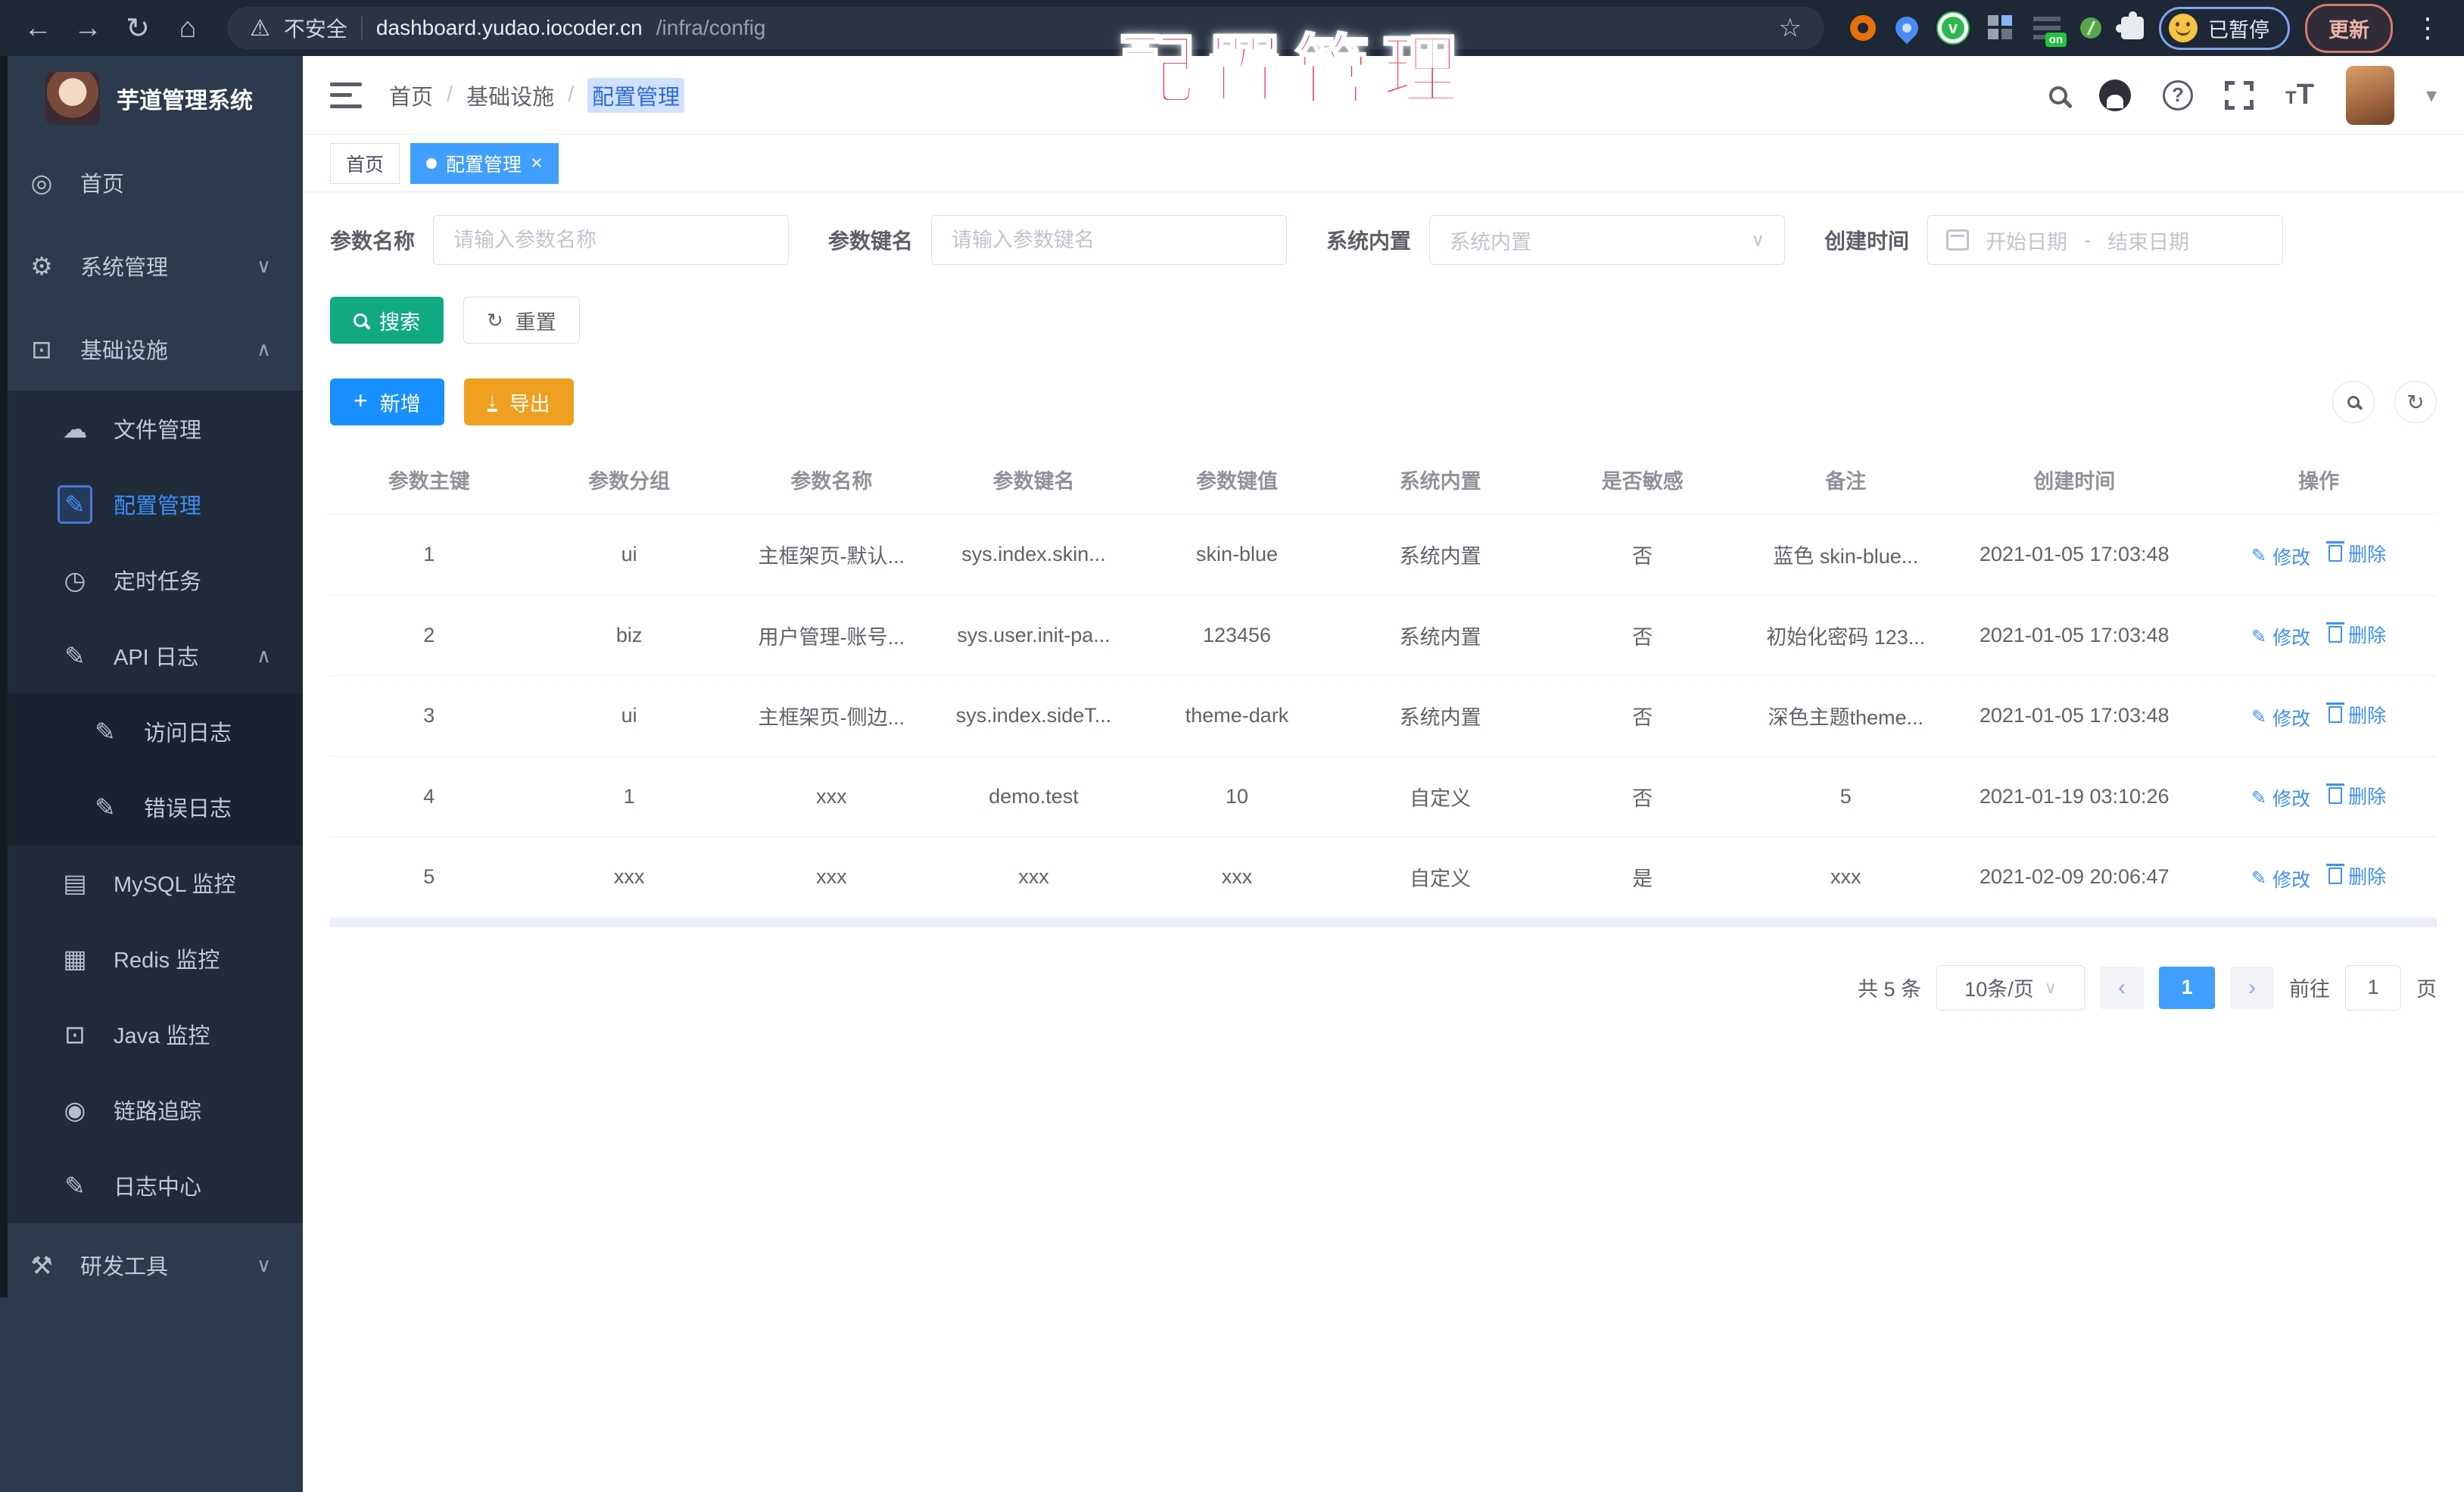 This screenshot has height=1492, width=2464. I want to click on sidebar-item-file-manage: ☁ 文件管理, so click(151, 428).